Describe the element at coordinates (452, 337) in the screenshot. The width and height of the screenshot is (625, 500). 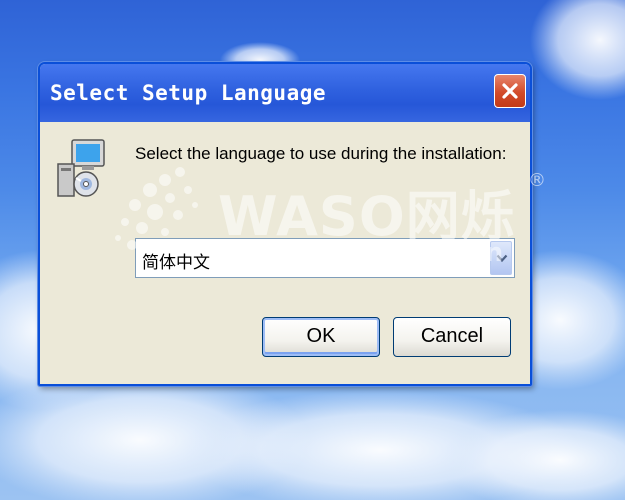
I see `cancel-button: Cancel` at that location.